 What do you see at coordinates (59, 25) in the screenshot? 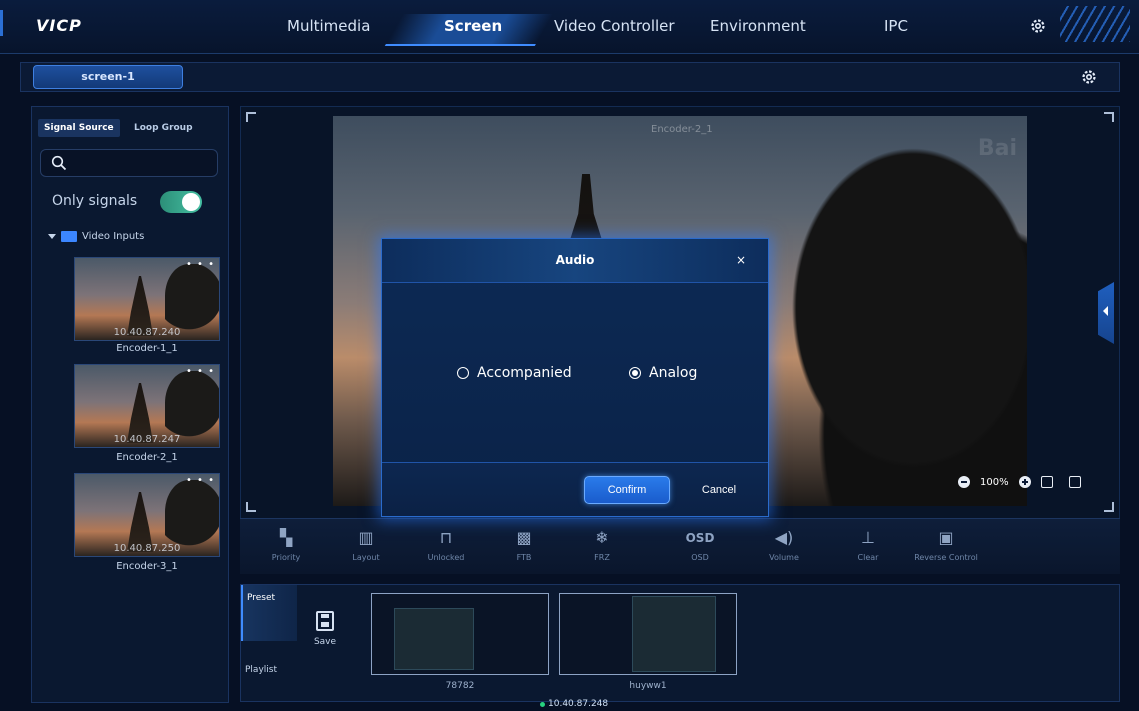
I see `app-logo: VICP` at bounding box center [59, 25].